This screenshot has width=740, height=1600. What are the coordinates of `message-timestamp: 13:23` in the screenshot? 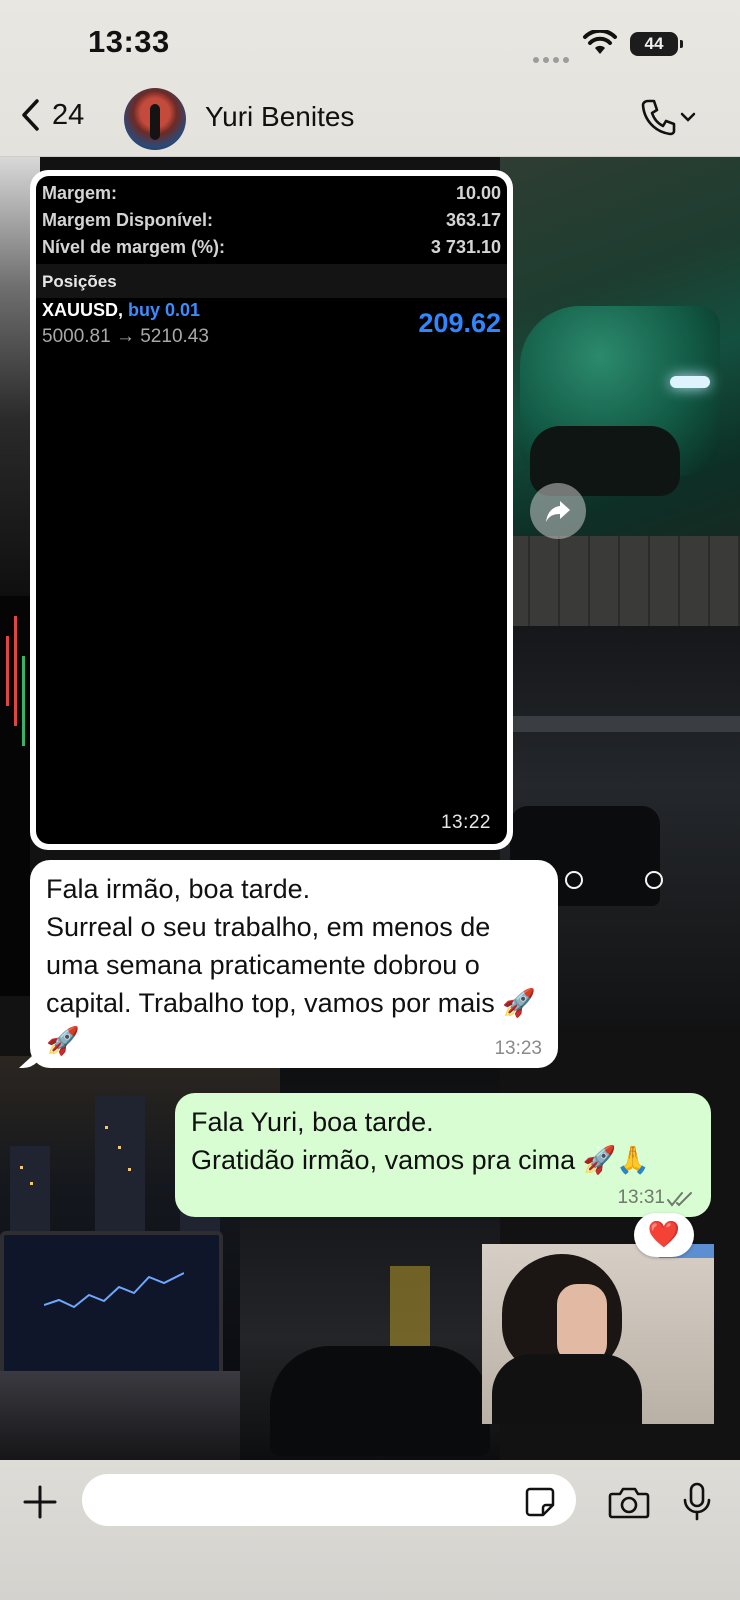 It's located at (518, 1048).